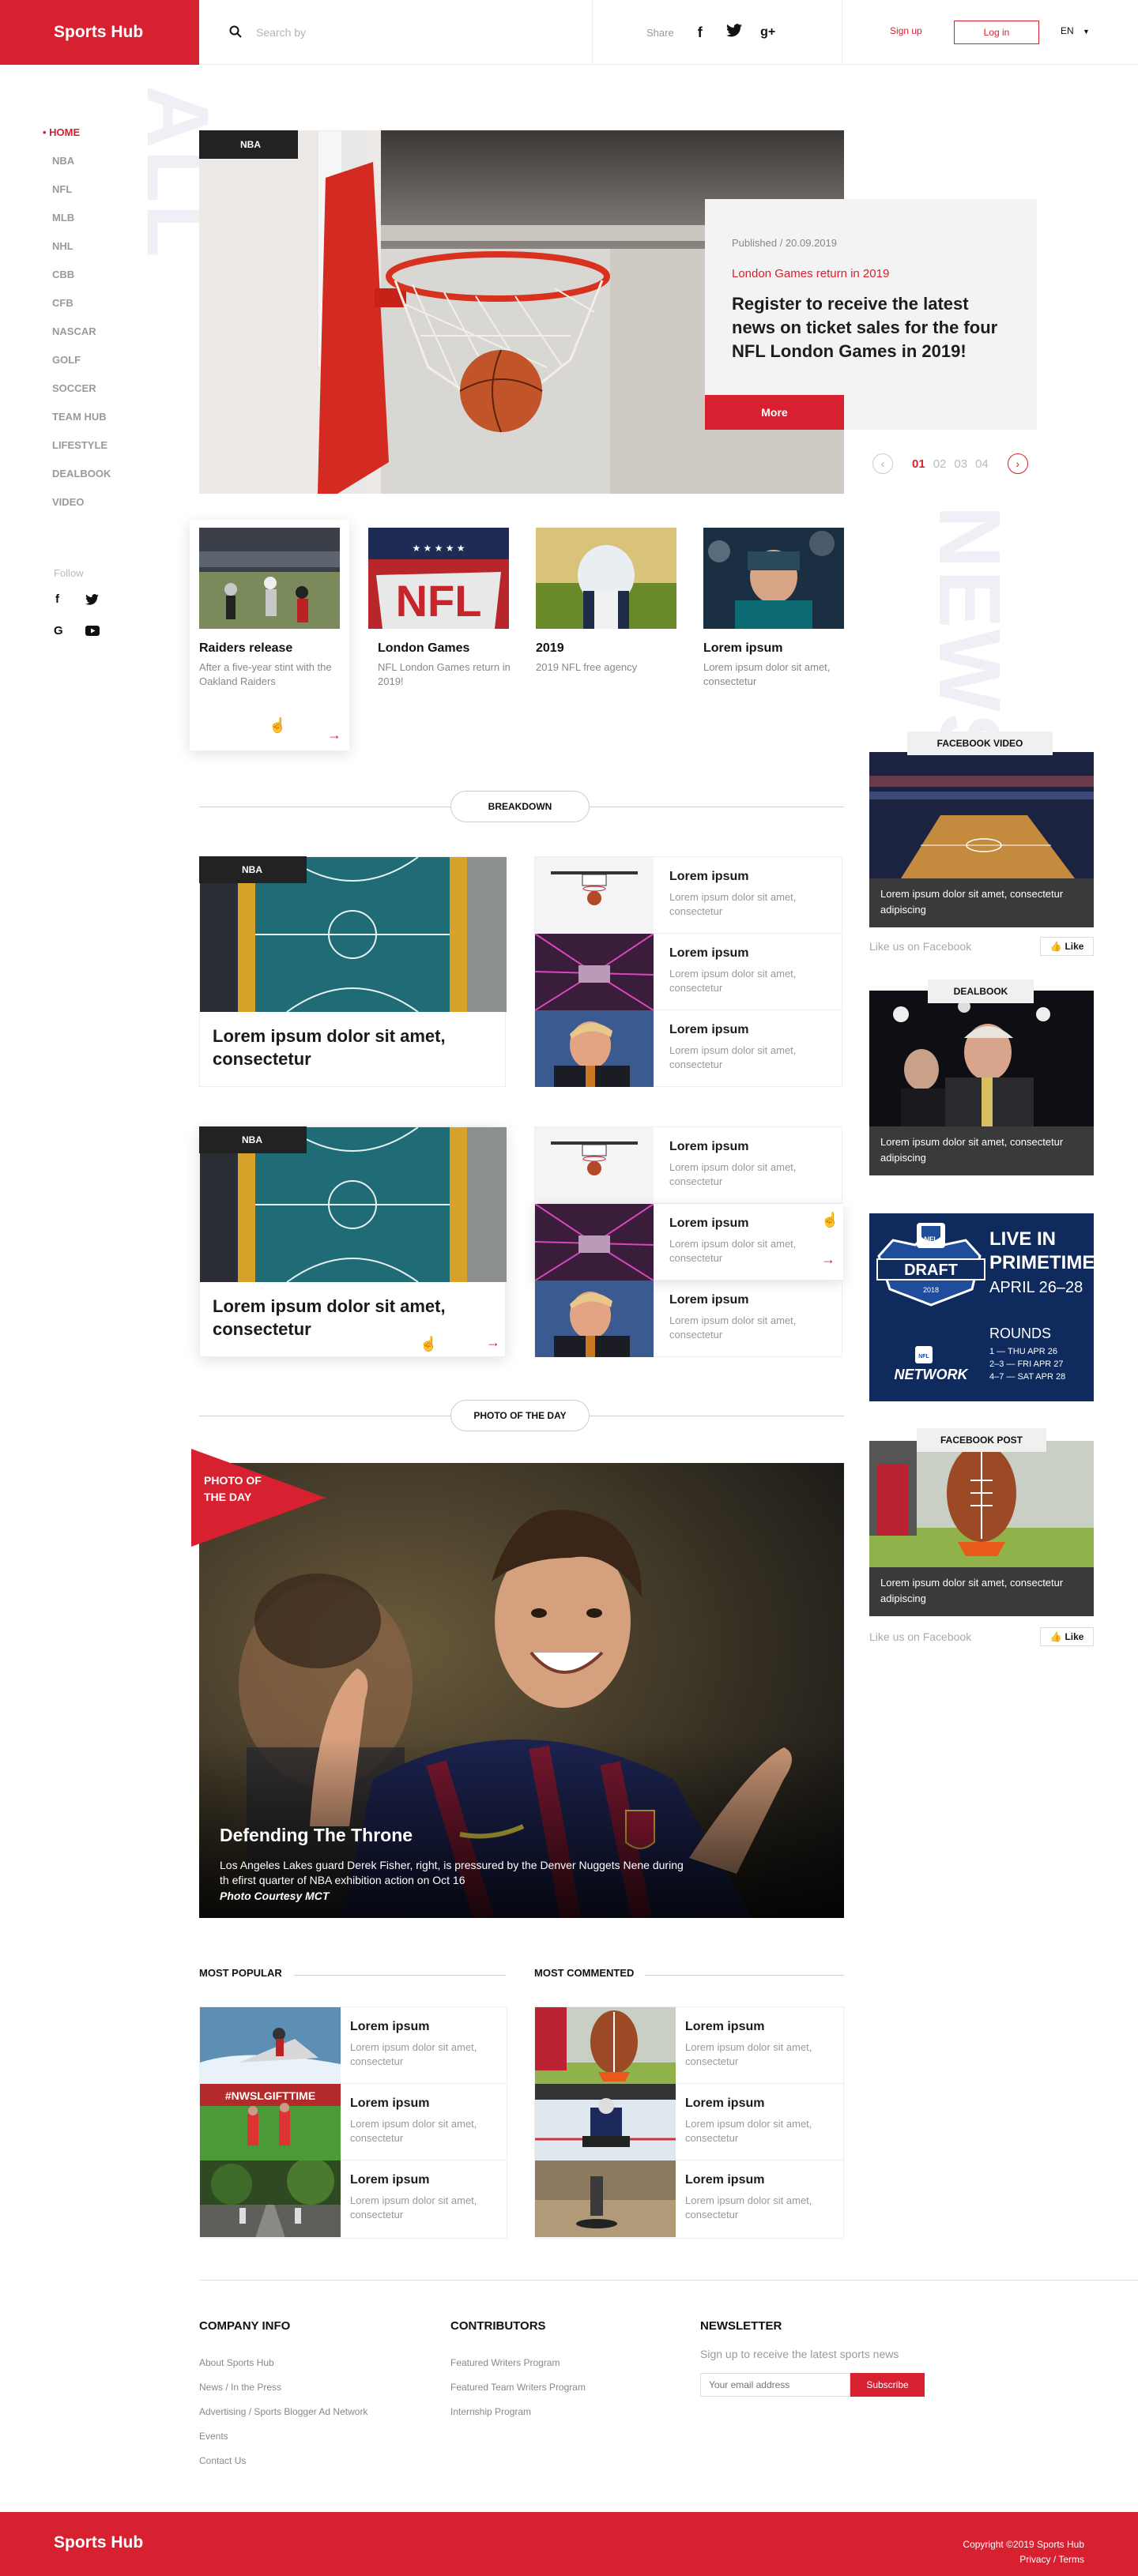  Describe the element at coordinates (77, 311) in the screenshot. I see `sidebar-item-cfb: CFB` at that location.